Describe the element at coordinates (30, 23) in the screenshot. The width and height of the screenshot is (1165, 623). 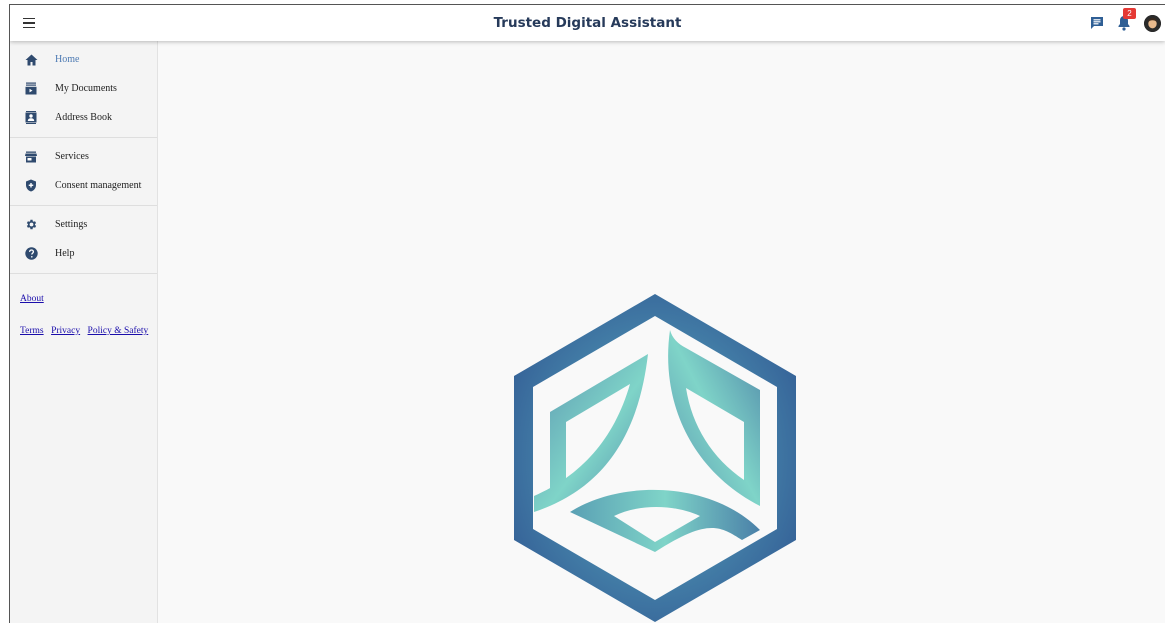
I see `hamburger-menu-icon` at that location.